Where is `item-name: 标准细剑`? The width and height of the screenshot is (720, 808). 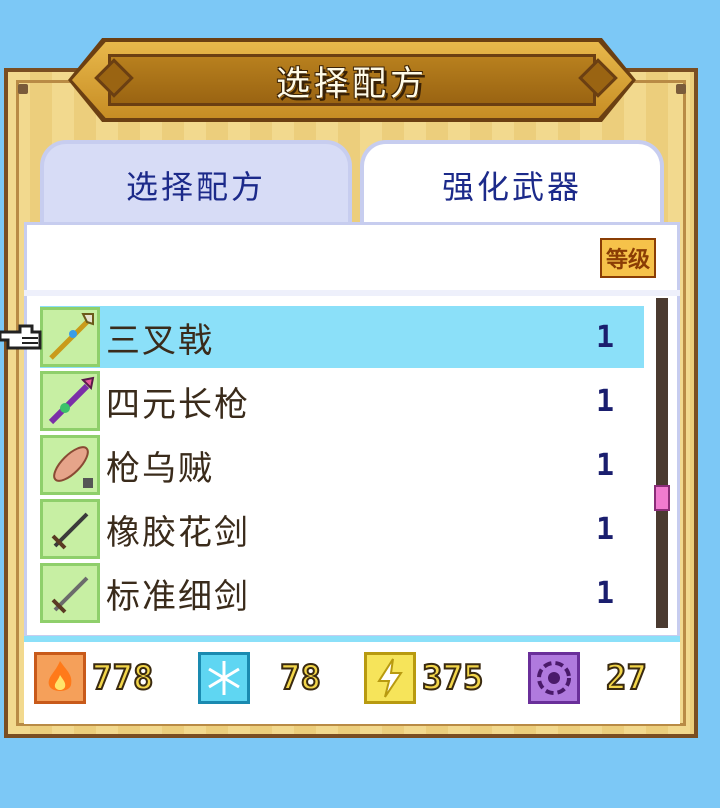
item-name: 标准细剑 is located at coordinates (178, 596).